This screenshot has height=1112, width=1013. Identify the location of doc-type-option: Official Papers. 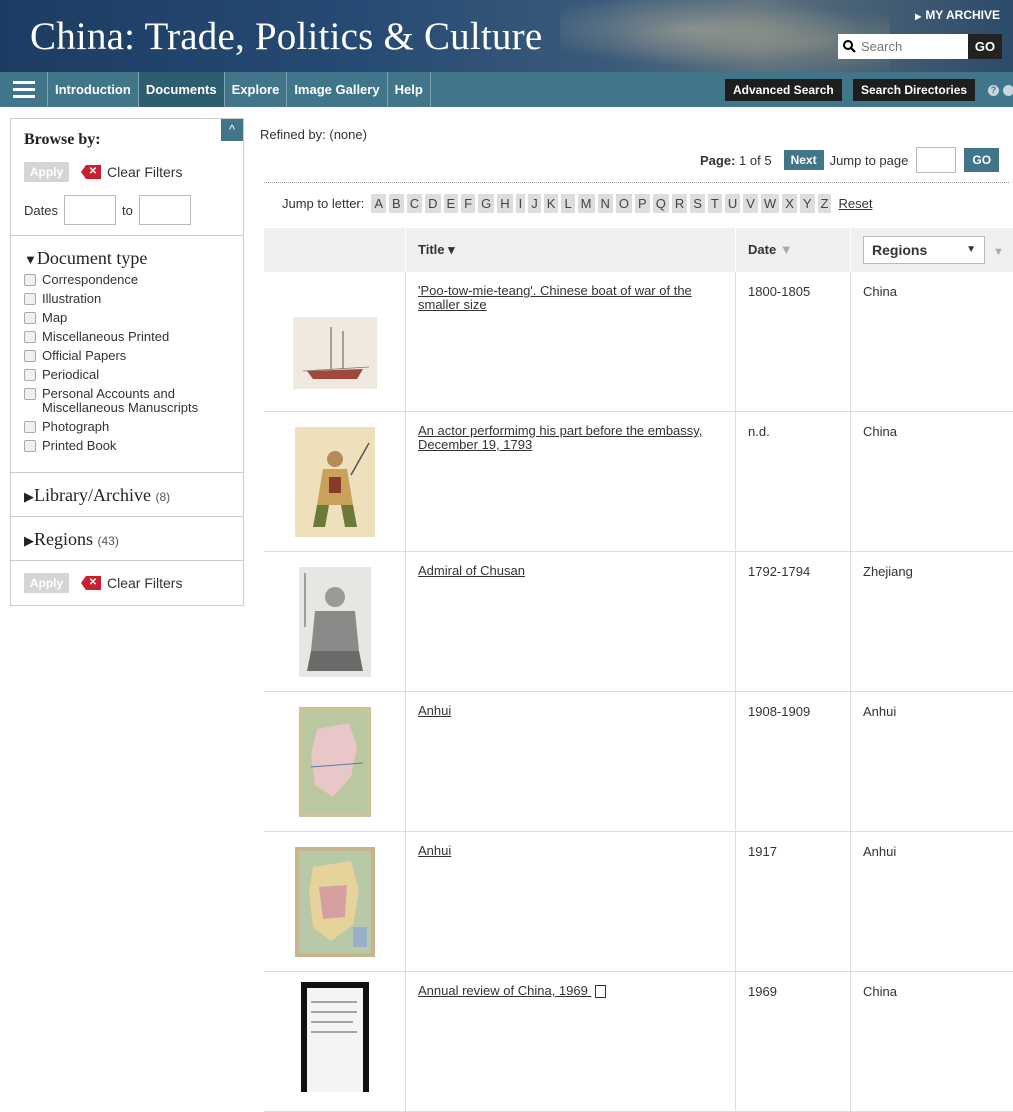
(127, 356).